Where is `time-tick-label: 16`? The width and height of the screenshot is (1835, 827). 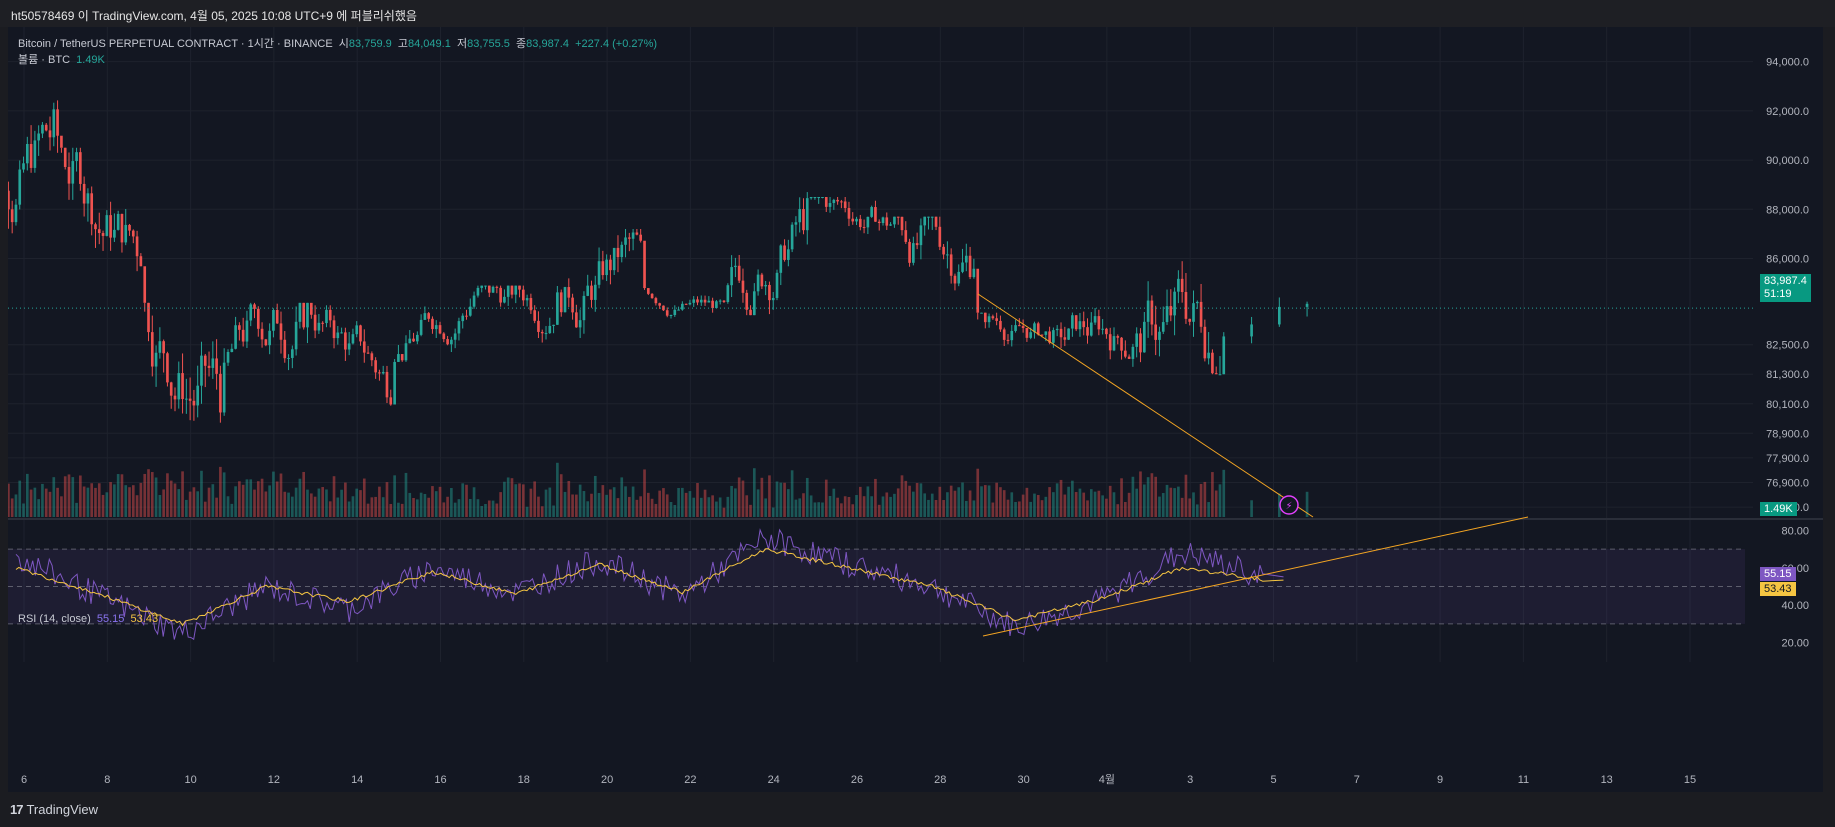 time-tick-label: 16 is located at coordinates (440, 780).